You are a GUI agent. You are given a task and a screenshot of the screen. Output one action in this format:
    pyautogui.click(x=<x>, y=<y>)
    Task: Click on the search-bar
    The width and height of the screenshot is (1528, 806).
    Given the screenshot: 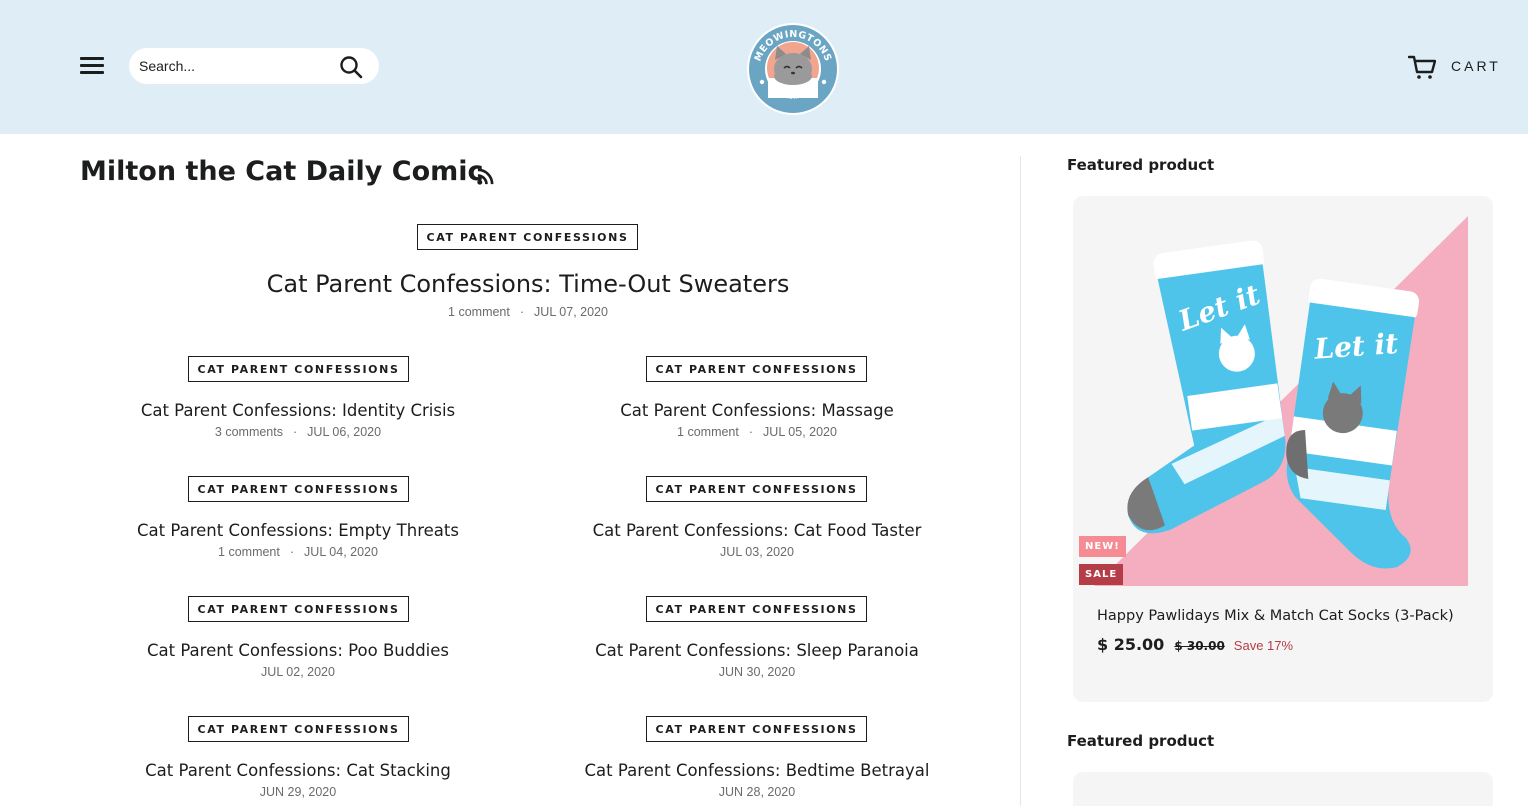 What is the action you would take?
    pyautogui.click(x=254, y=66)
    